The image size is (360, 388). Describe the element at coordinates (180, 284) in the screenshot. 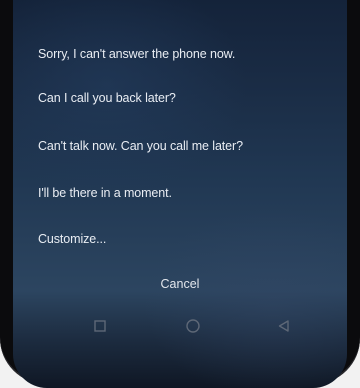

I see `cancel-button: Cancel` at that location.